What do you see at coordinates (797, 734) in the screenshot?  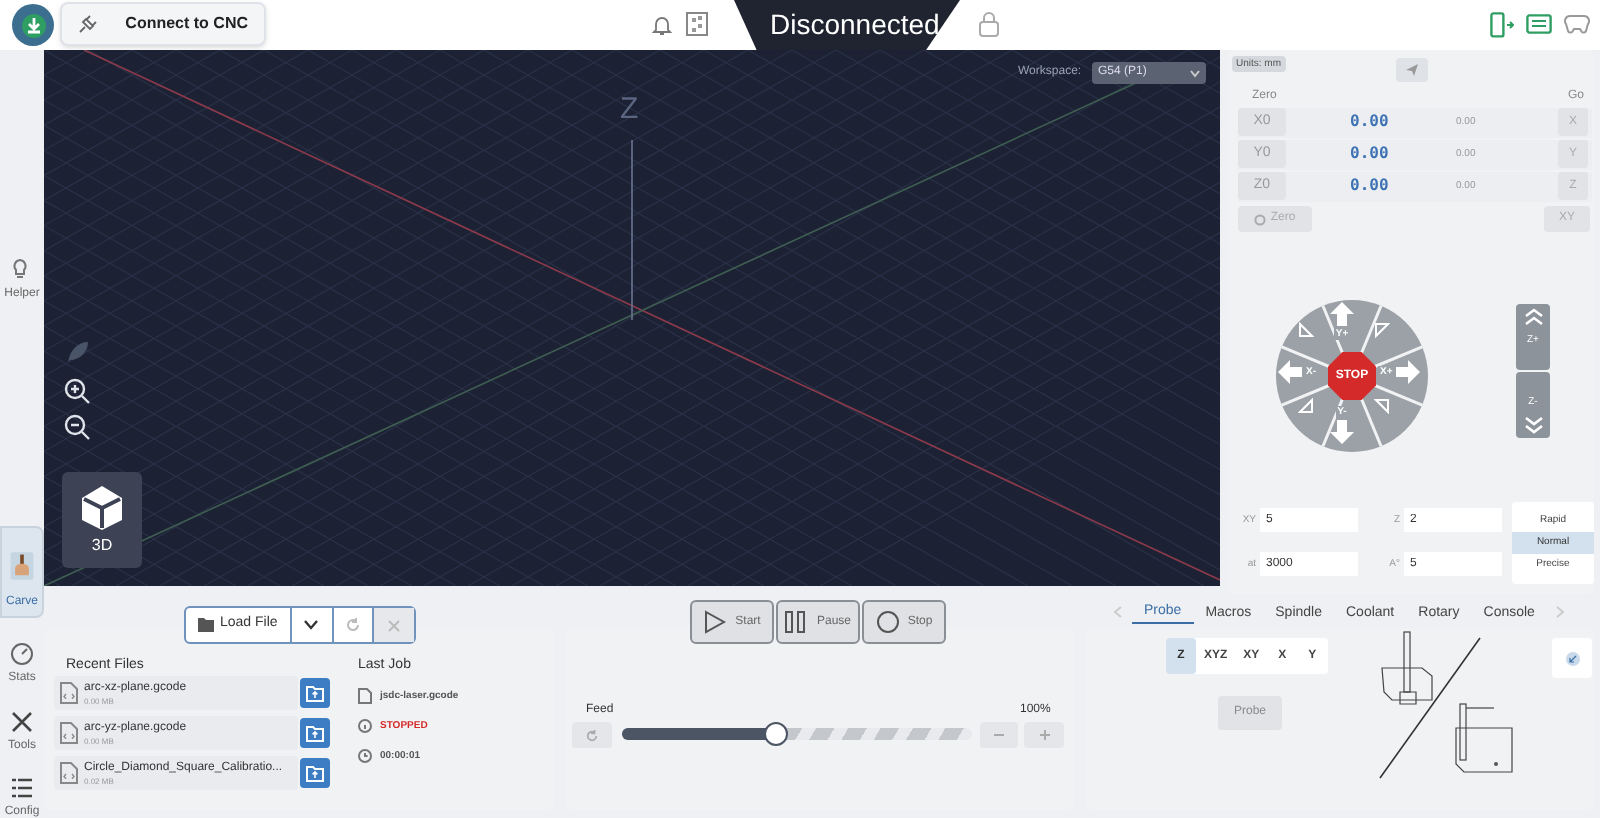 I see `slider-track` at bounding box center [797, 734].